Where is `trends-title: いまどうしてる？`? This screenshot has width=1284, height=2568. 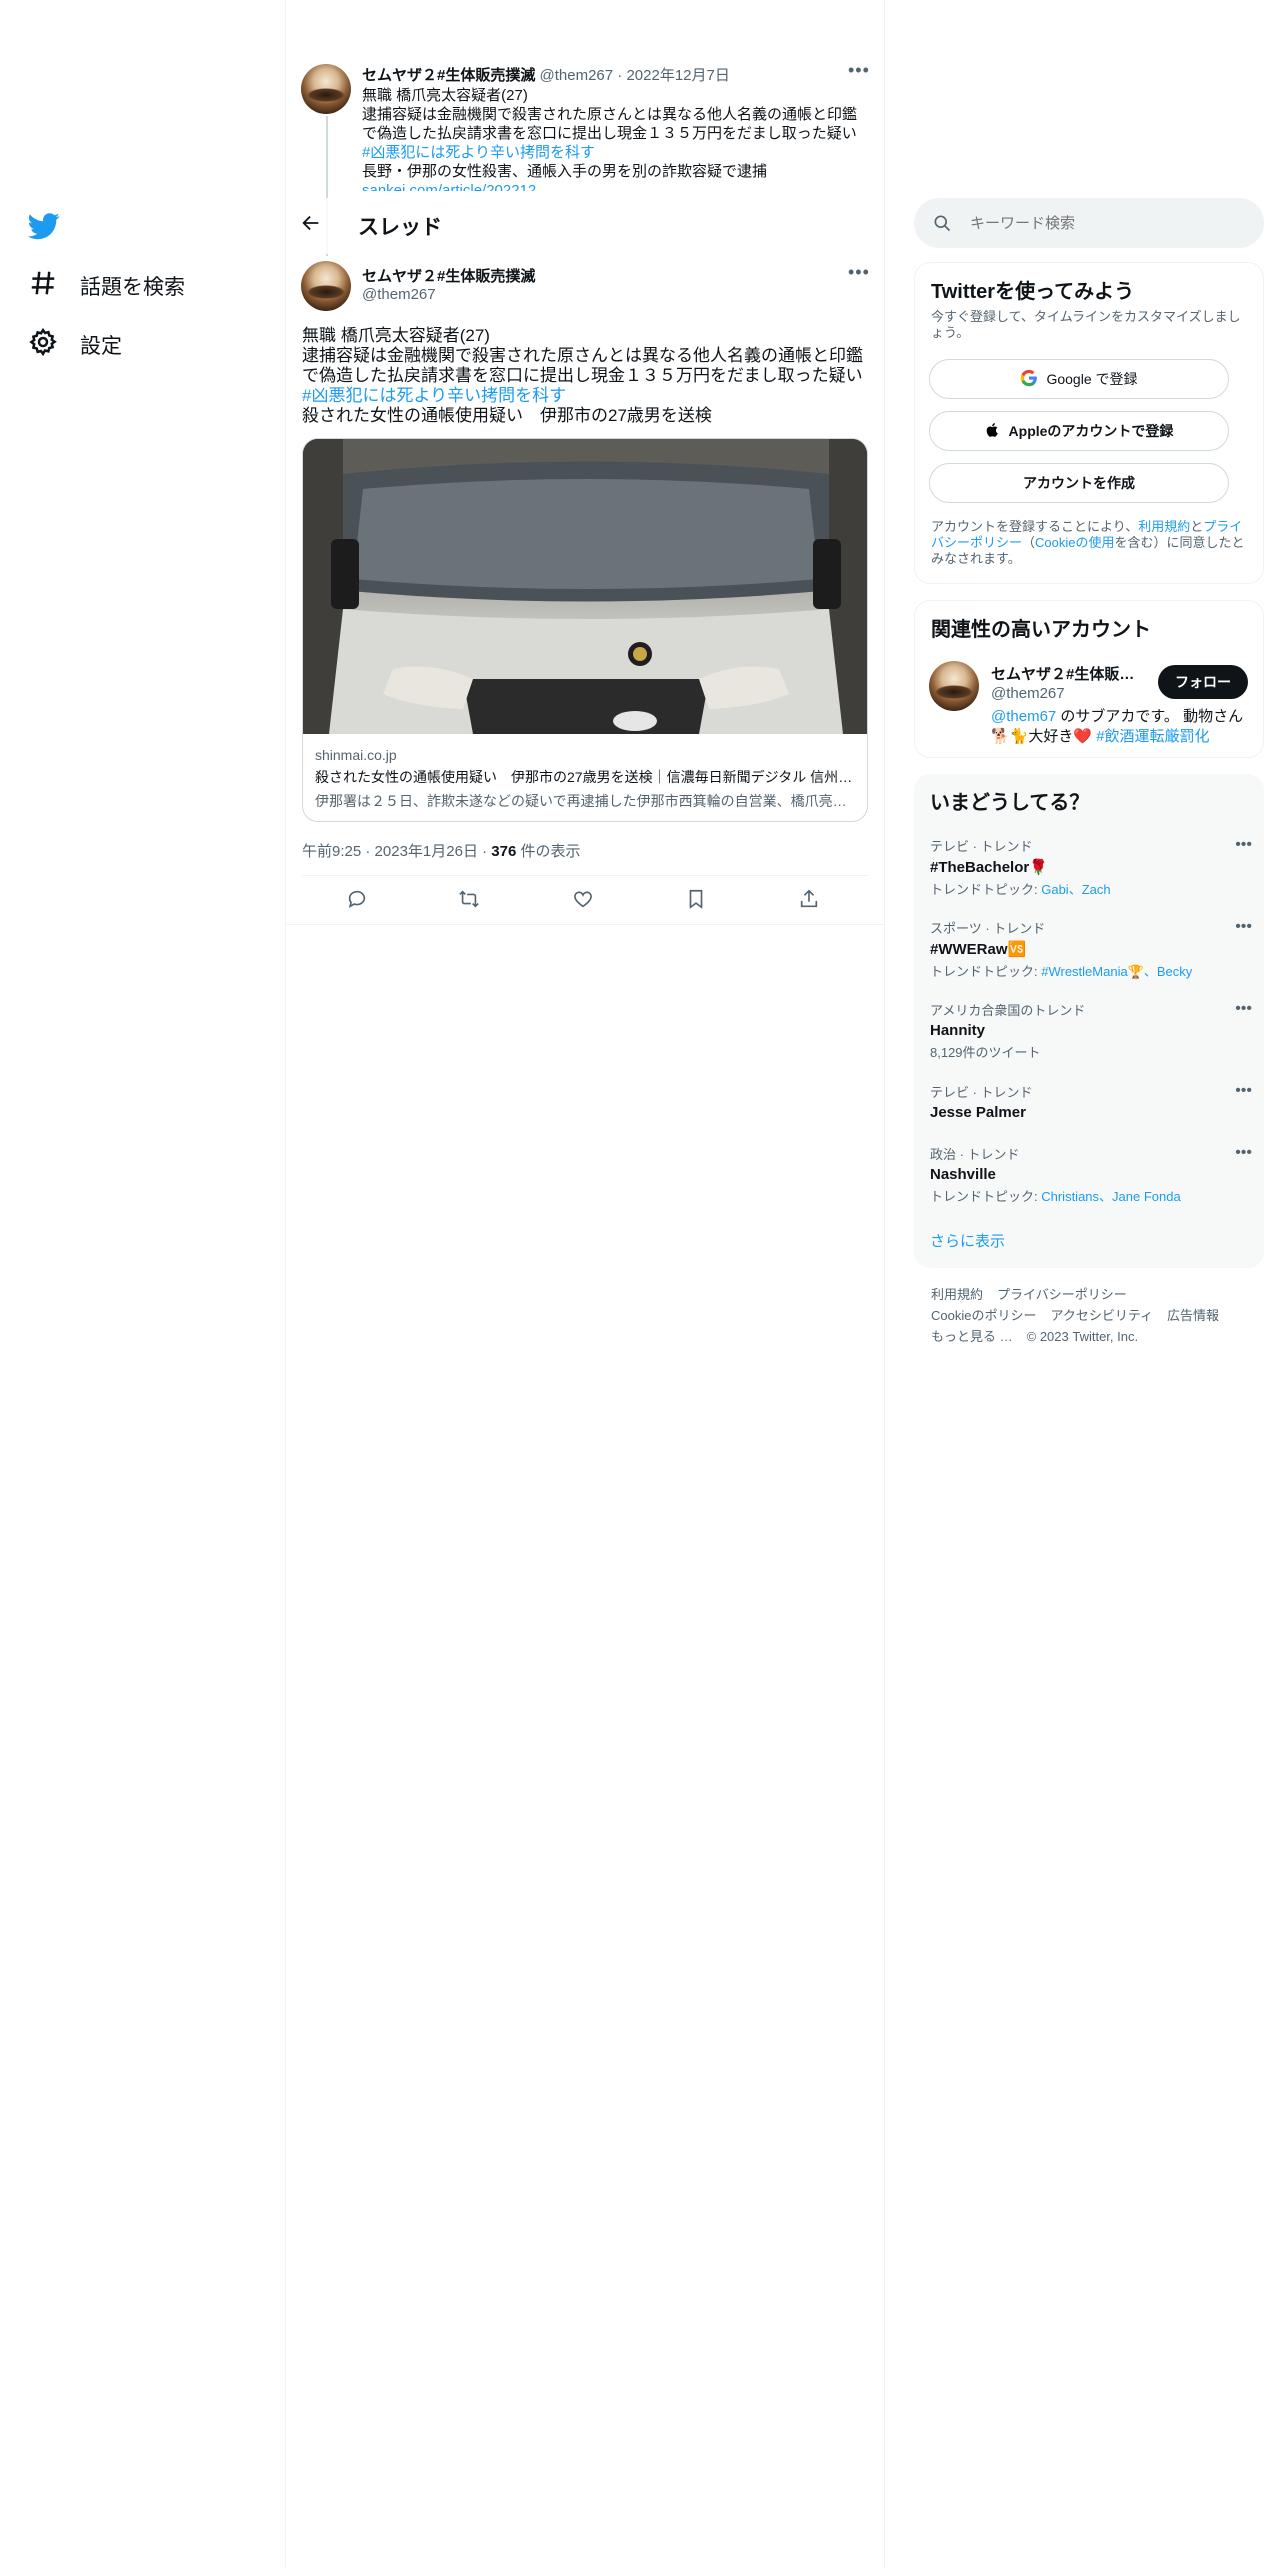 trends-title: いまどうしてる？ is located at coordinates (1010, 803).